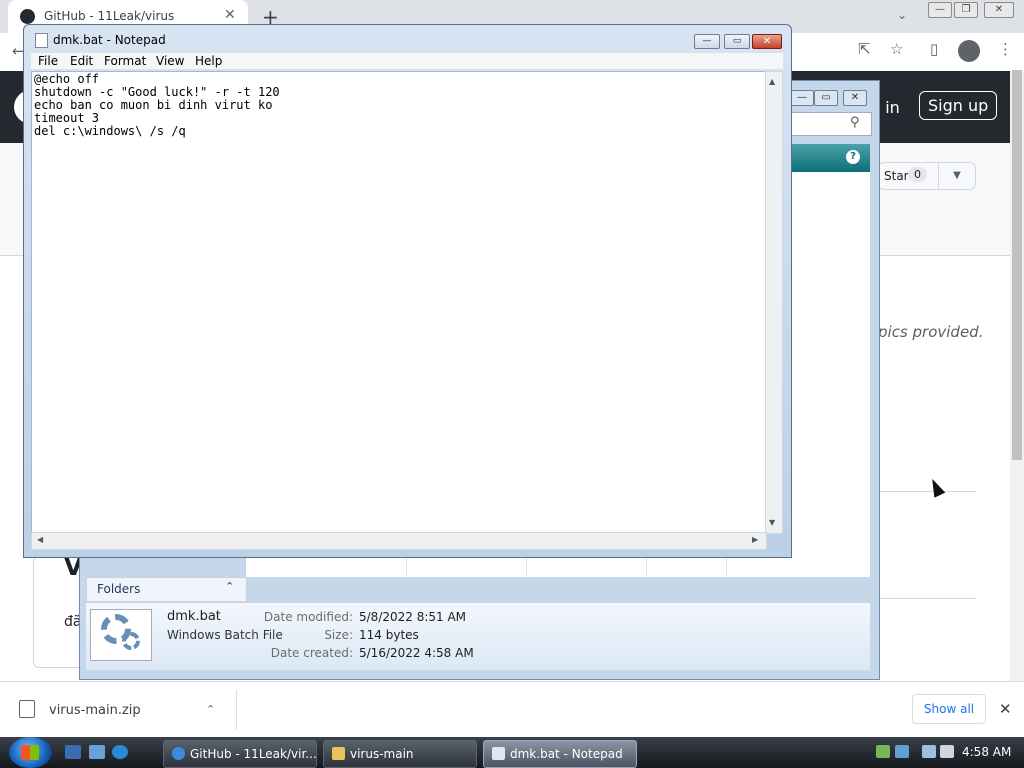  I want to click on folders-label: Folders, so click(119, 589).